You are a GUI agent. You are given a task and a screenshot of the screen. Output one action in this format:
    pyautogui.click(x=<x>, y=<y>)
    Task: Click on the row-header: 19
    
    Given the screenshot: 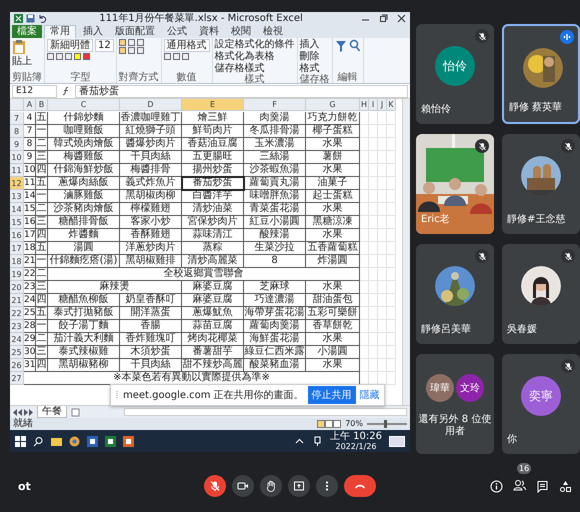 What is the action you would take?
    pyautogui.click(x=17, y=274)
    